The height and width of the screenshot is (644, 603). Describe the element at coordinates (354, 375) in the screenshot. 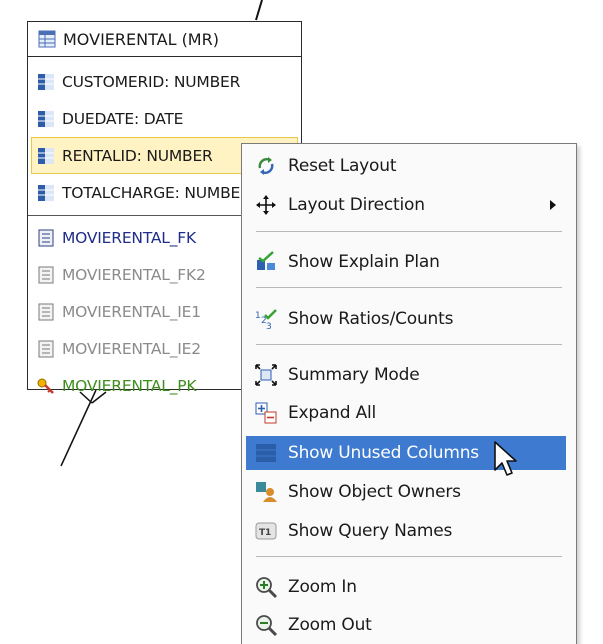

I see `menu-item-label: Summary Mode` at that location.